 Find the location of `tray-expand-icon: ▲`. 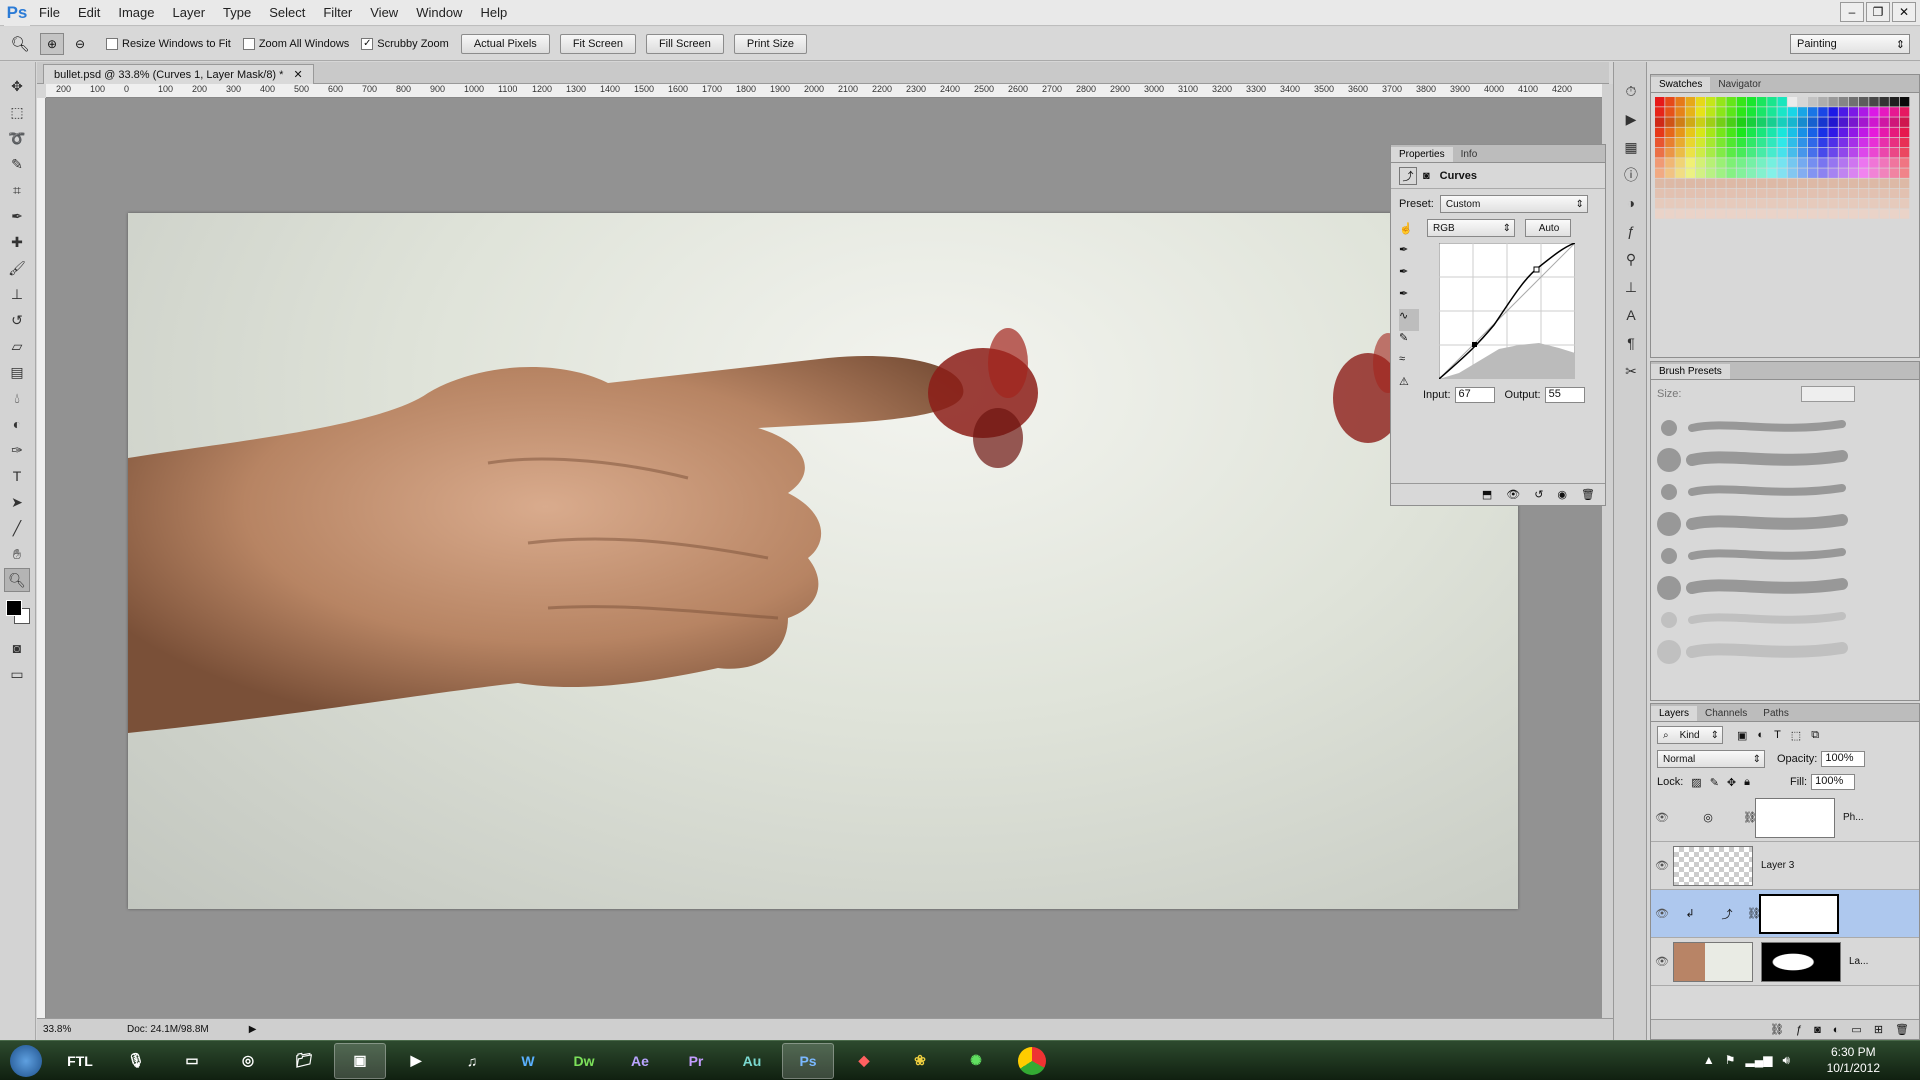

tray-expand-icon: ▲ is located at coordinates (1709, 1060).